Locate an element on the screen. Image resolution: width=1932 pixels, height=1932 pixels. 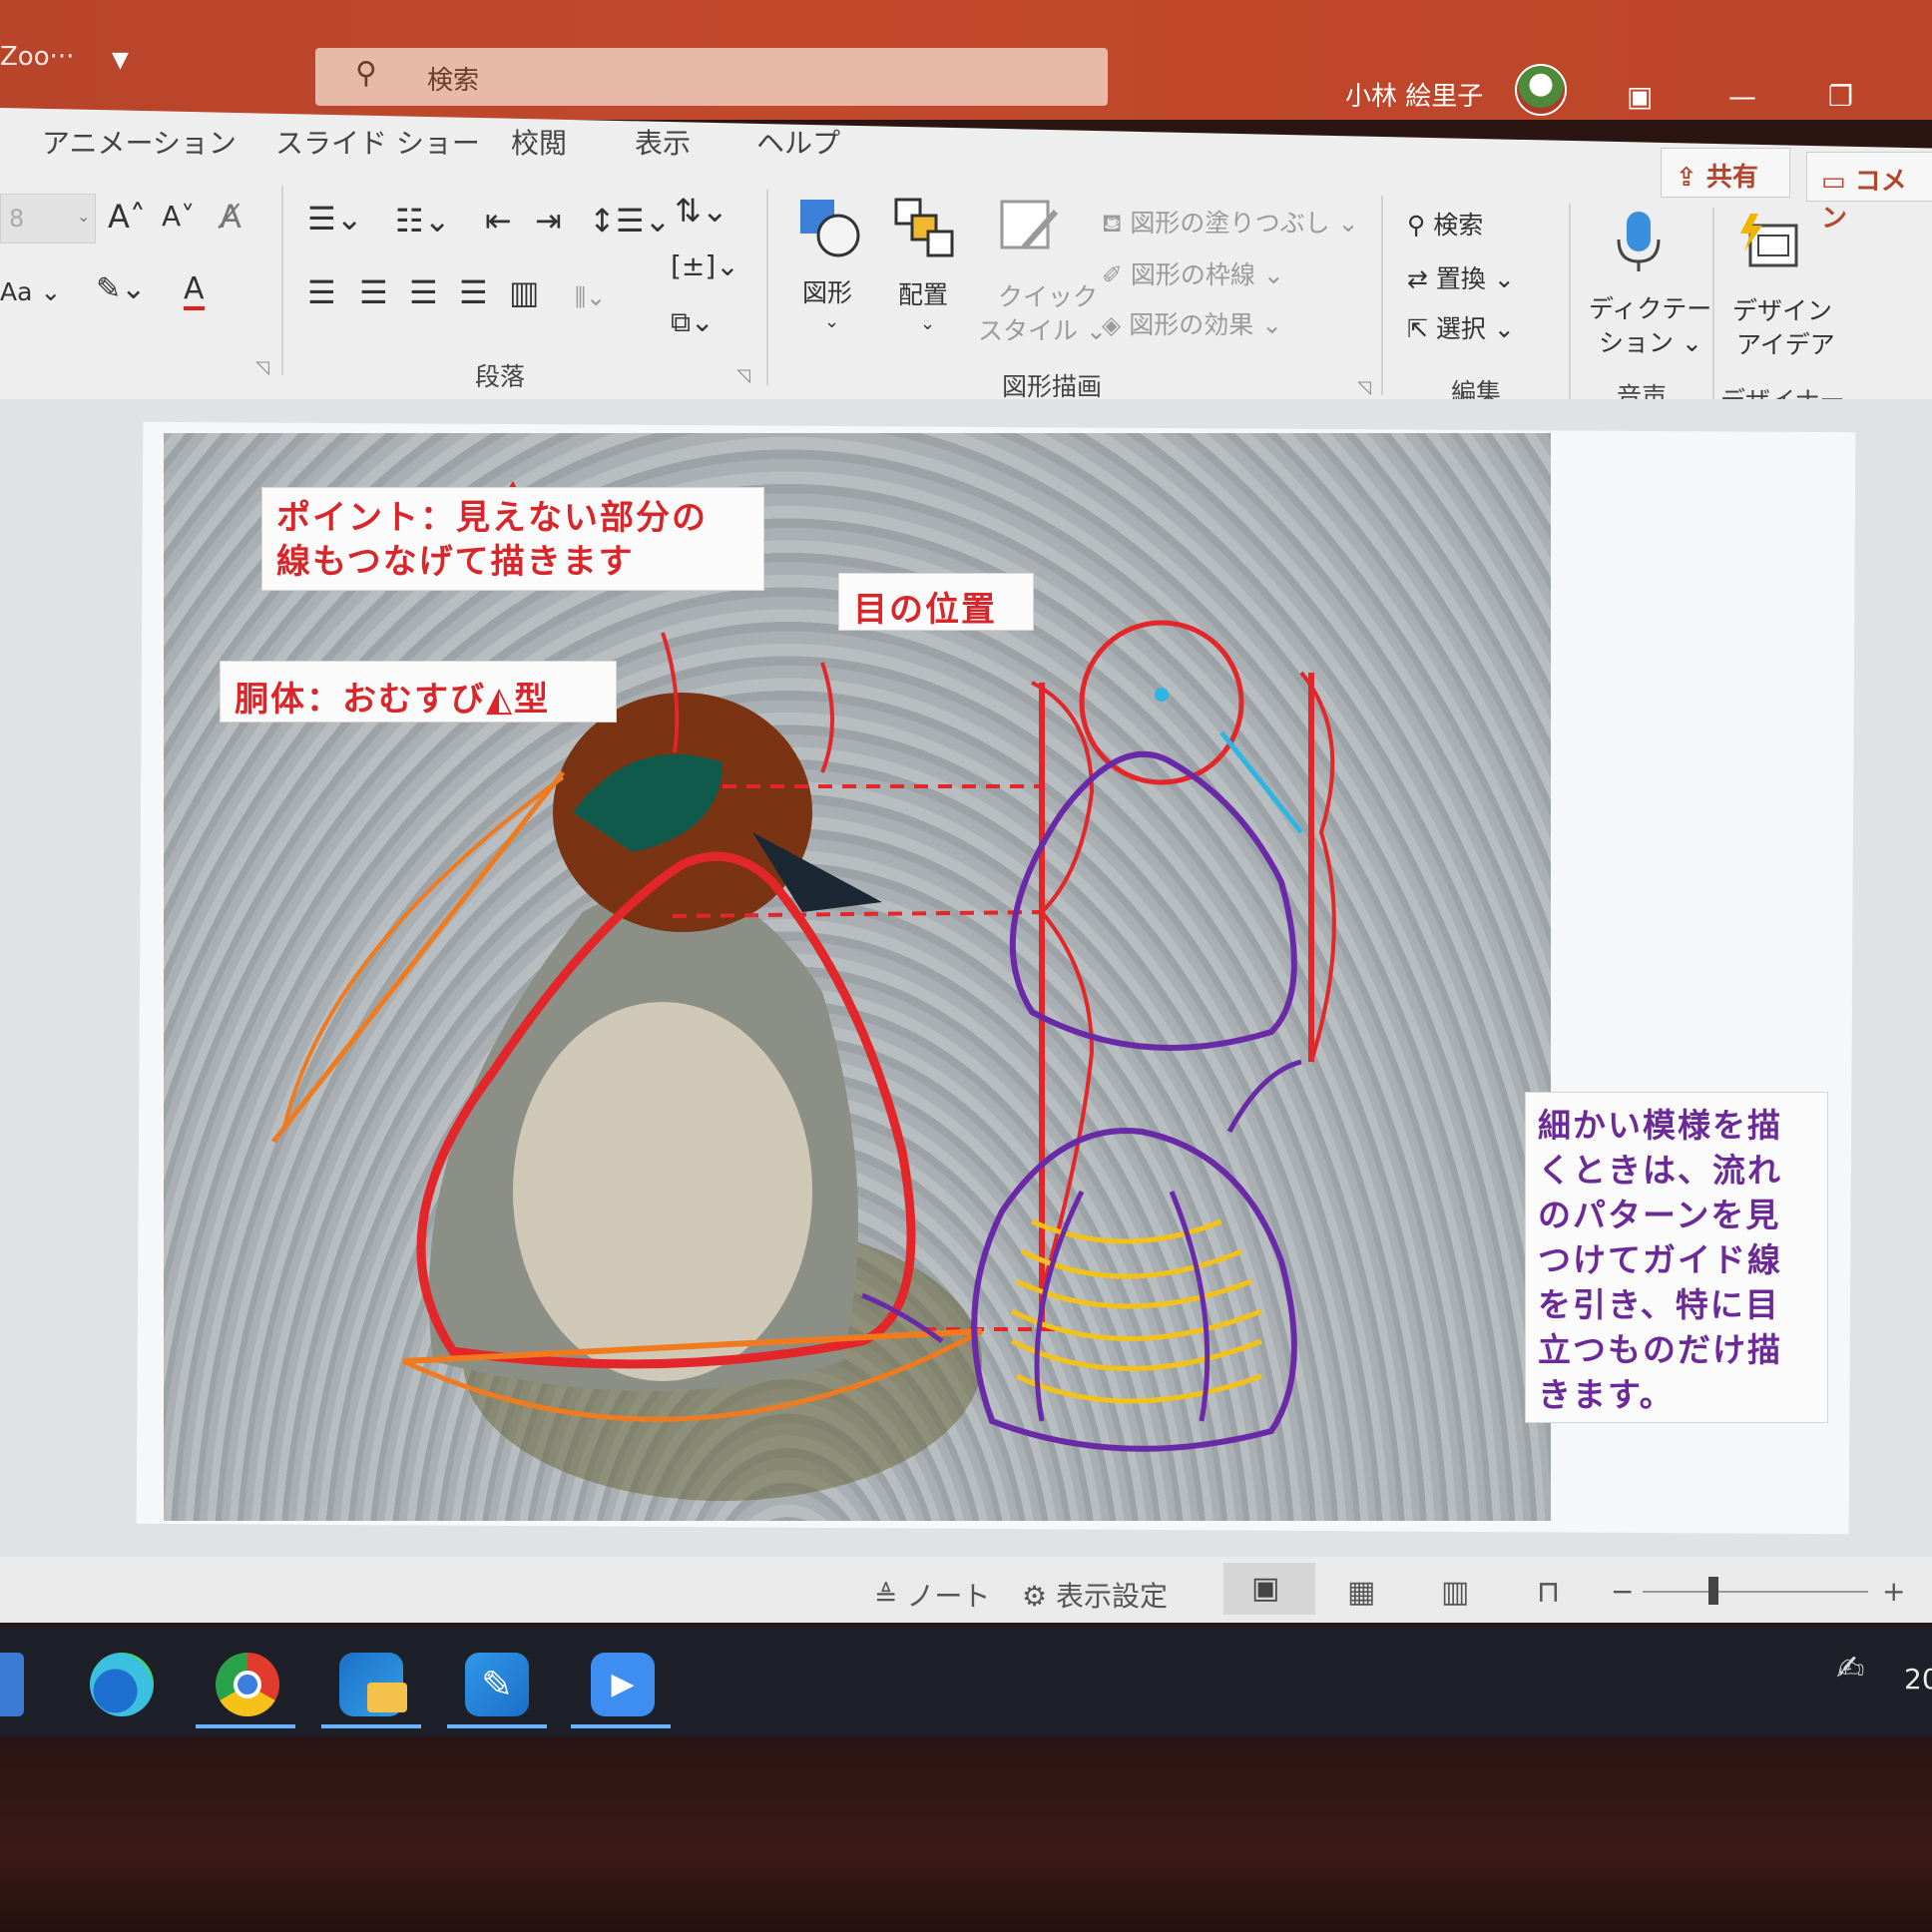
justify-icon: ☰ is located at coordinates (473, 292).